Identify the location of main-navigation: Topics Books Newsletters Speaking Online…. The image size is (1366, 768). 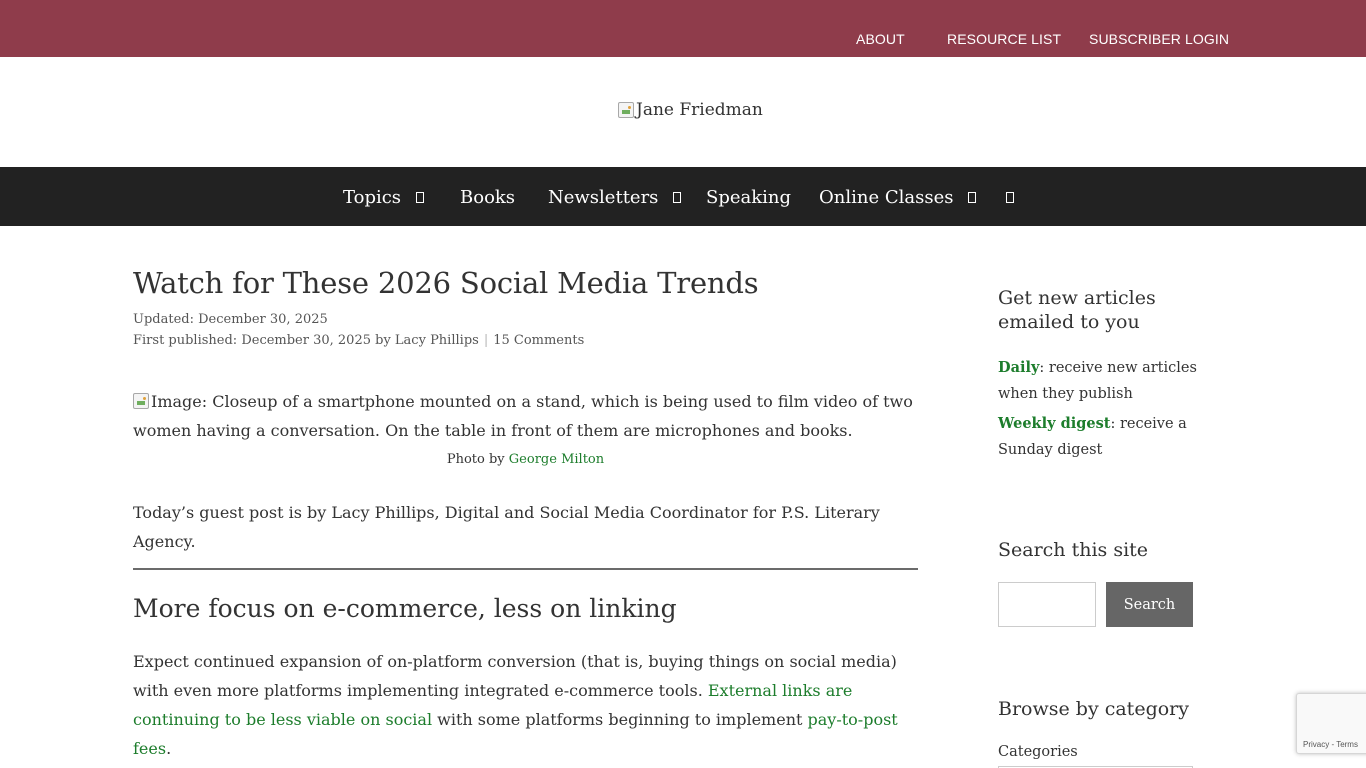
(683, 196).